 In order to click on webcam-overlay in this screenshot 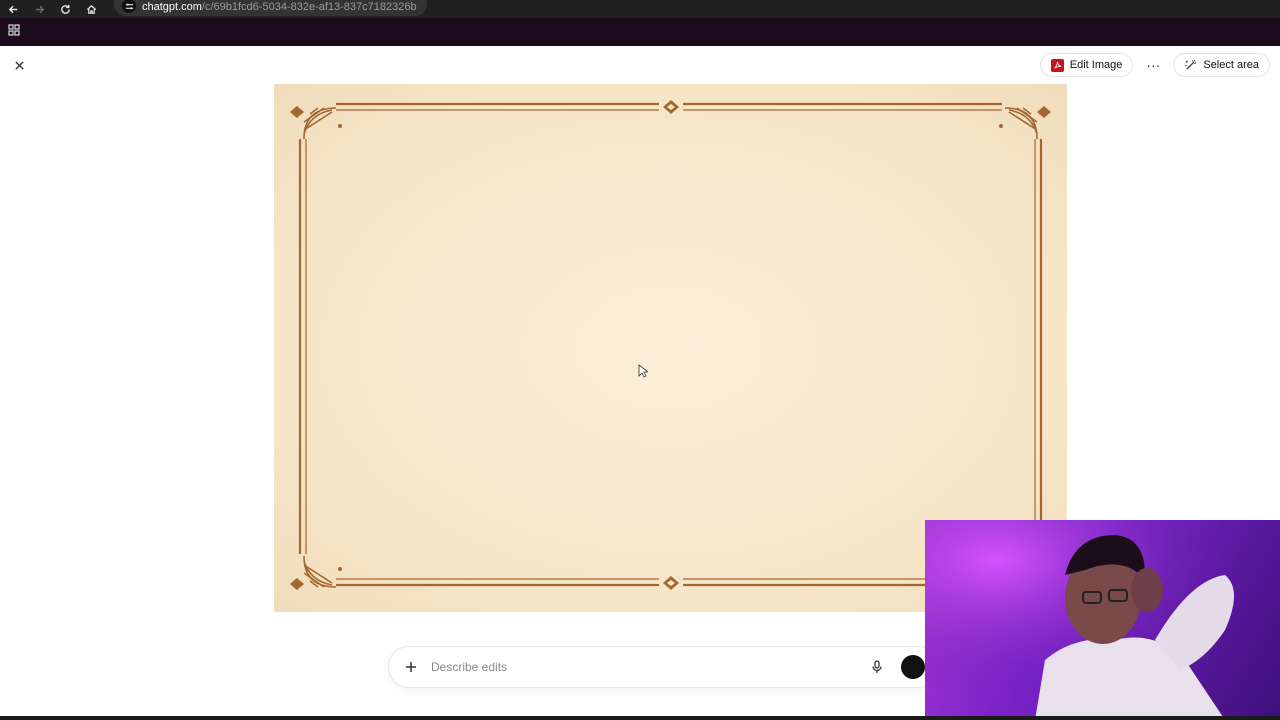, I will do `click(1102, 620)`.